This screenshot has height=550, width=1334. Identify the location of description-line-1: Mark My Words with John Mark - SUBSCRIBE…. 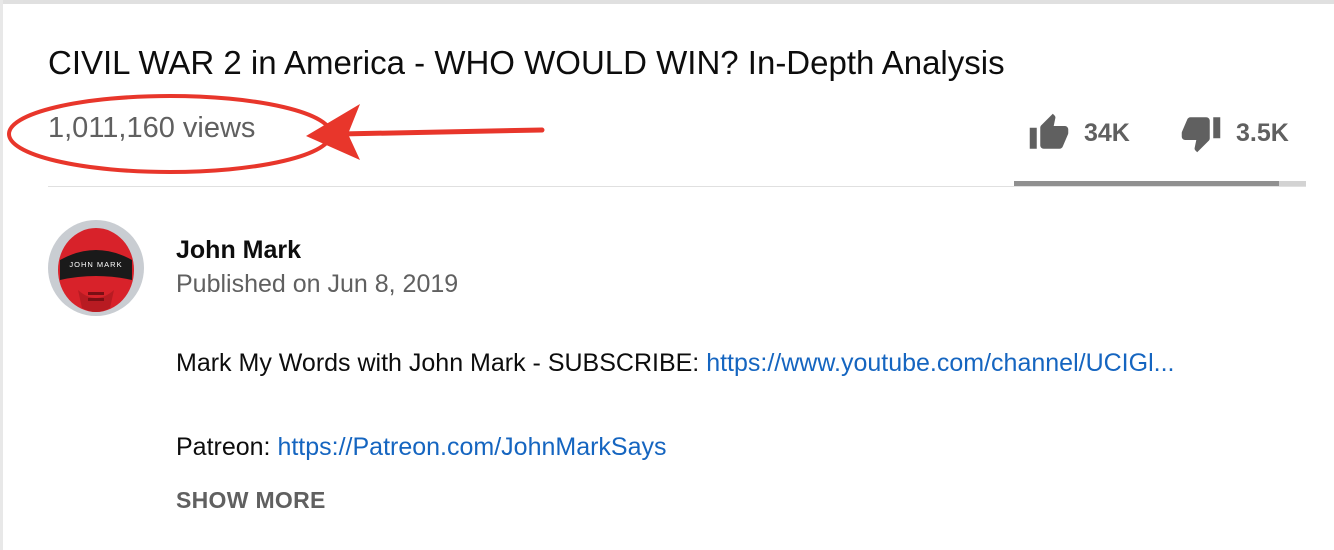
(675, 363).